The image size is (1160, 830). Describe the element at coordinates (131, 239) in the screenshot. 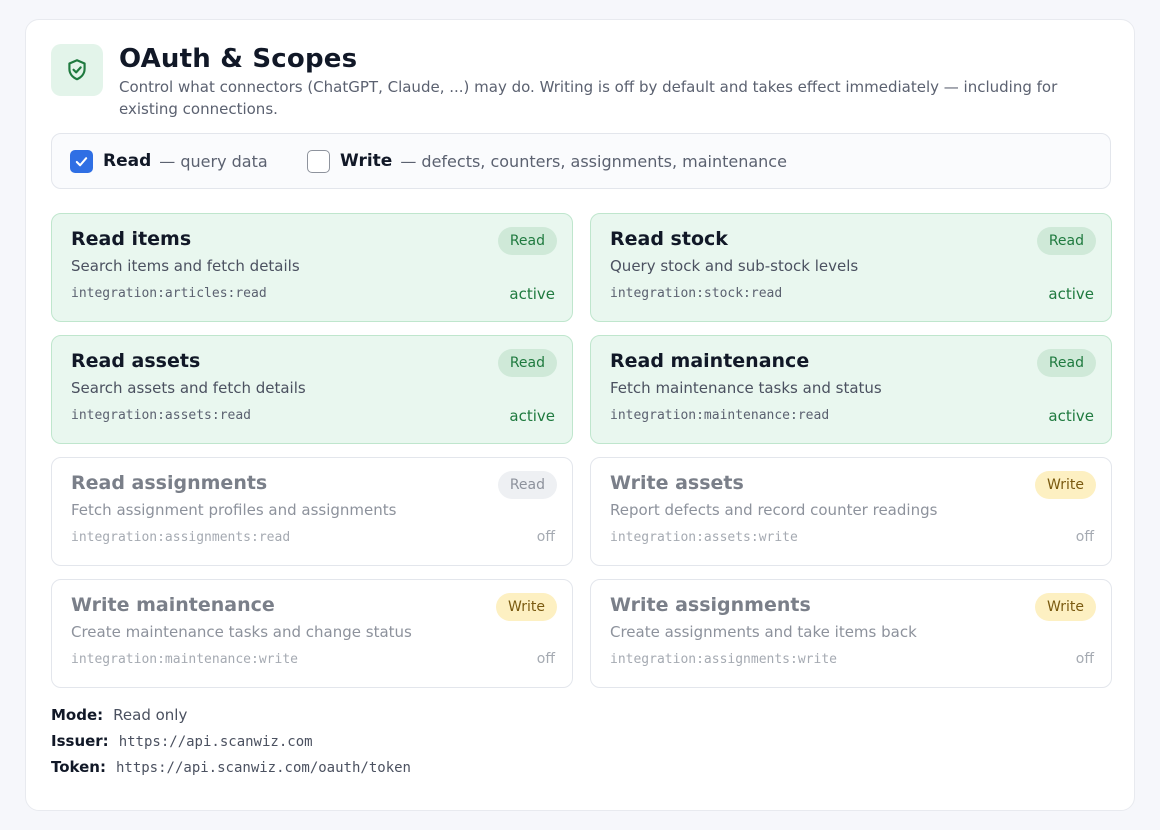

I see `scope-title: Read items` at that location.